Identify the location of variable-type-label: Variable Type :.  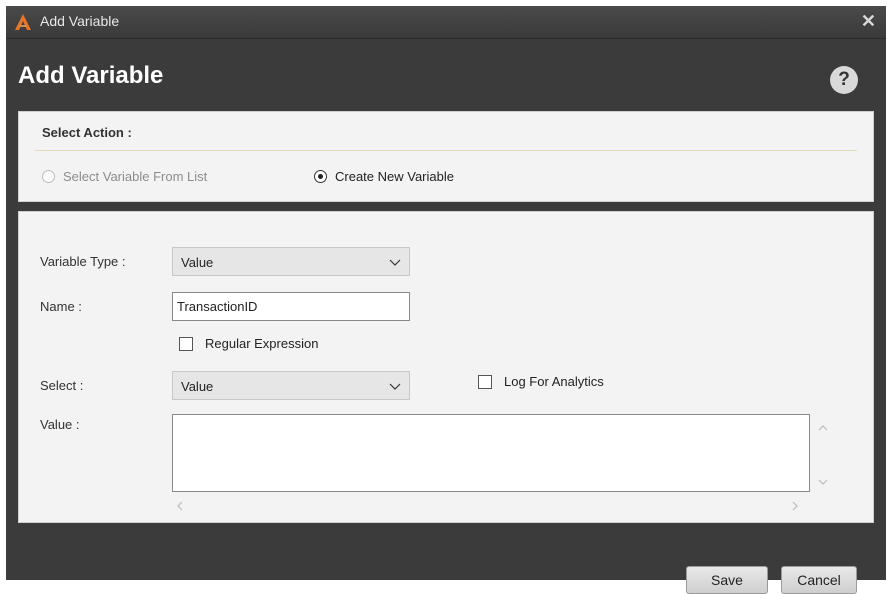
(83, 261).